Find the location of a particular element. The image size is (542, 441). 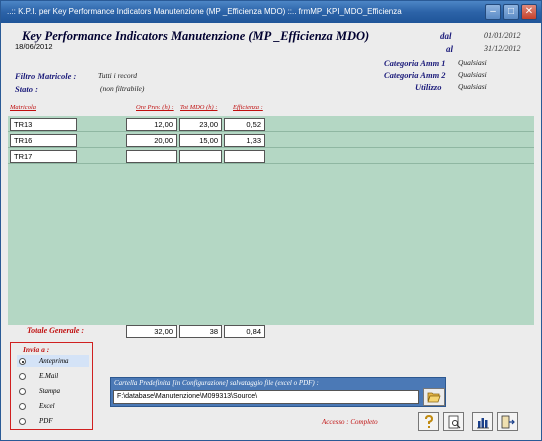

radio-excel is located at coordinates (22, 406).